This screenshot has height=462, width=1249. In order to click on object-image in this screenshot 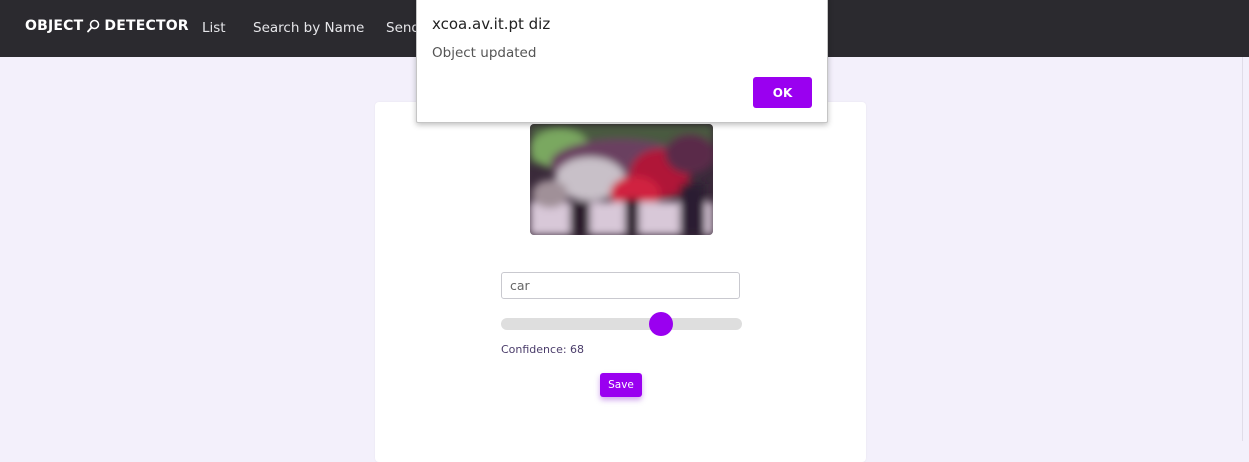, I will do `click(621, 179)`.